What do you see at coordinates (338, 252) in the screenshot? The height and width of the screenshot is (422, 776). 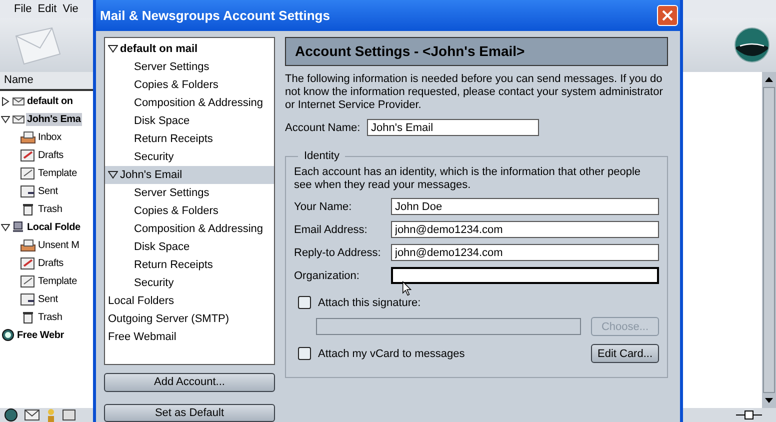 I see `field-label: Reply-to Address:` at bounding box center [338, 252].